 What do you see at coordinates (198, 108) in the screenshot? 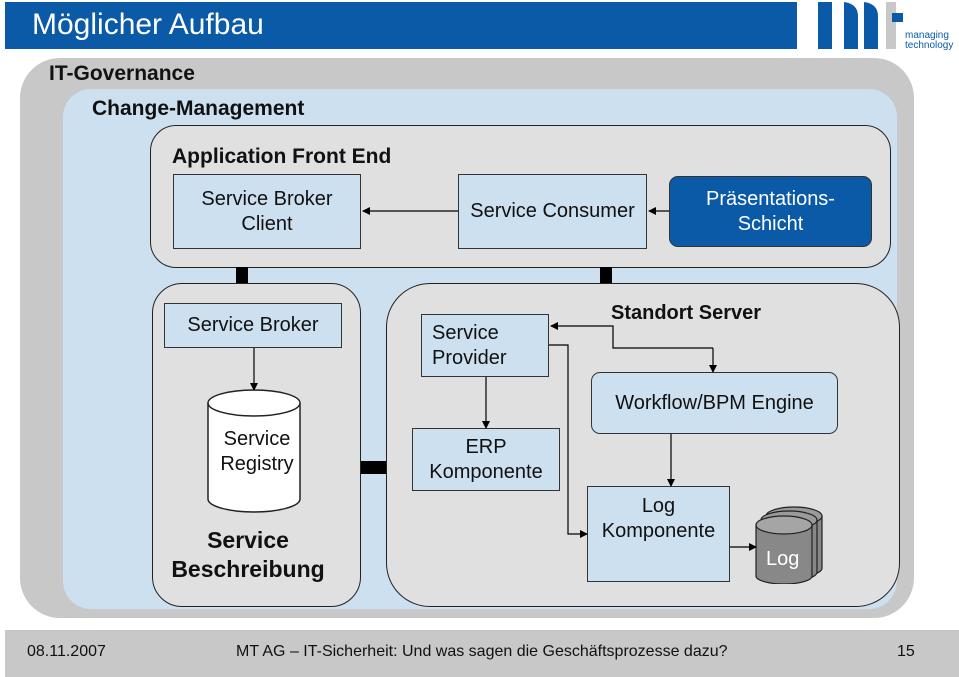
I see `change-management-label: Change-Management` at bounding box center [198, 108].